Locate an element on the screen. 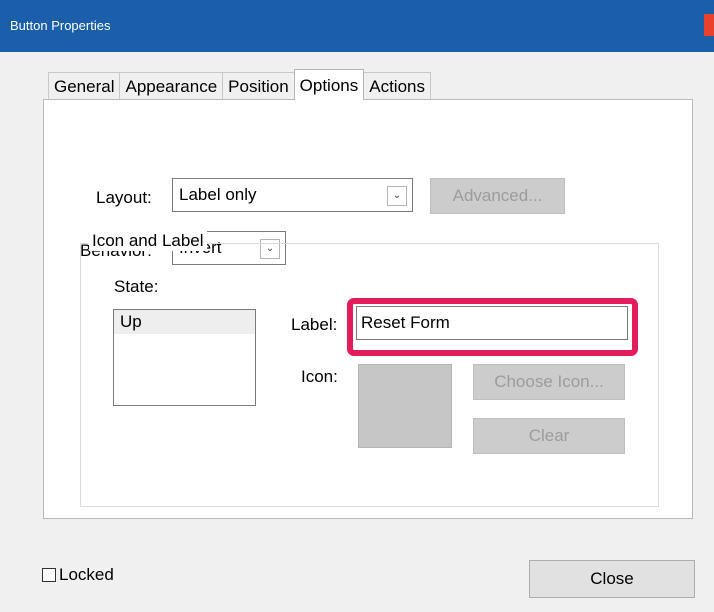 This screenshot has height=612, width=714. locked-checkbox is located at coordinates (49, 575).